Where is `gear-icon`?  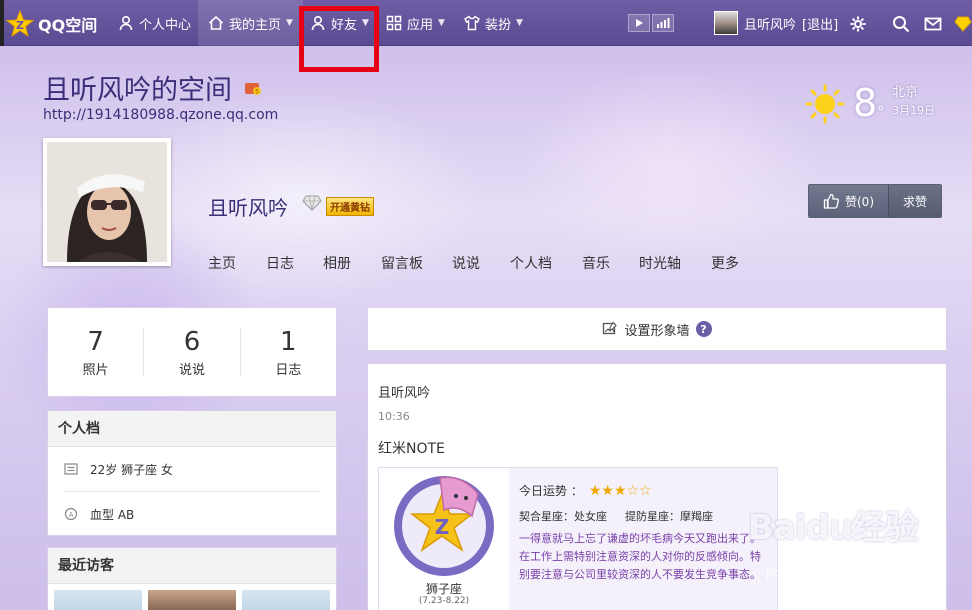
gear-icon is located at coordinates (858, 24).